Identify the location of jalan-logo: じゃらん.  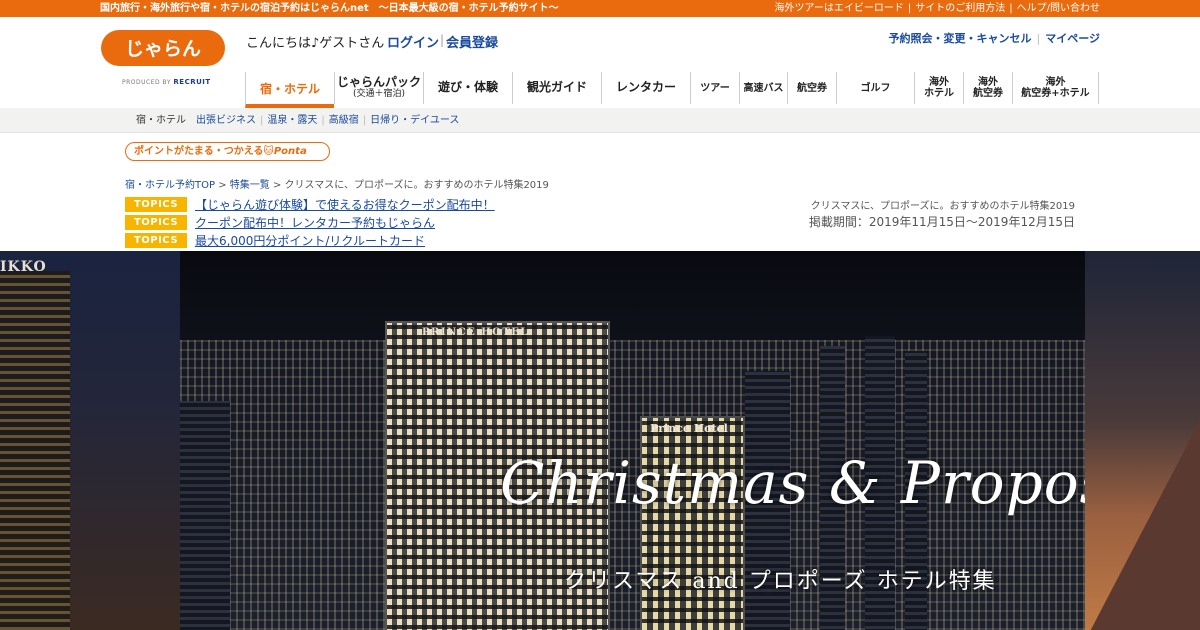
(163, 48).